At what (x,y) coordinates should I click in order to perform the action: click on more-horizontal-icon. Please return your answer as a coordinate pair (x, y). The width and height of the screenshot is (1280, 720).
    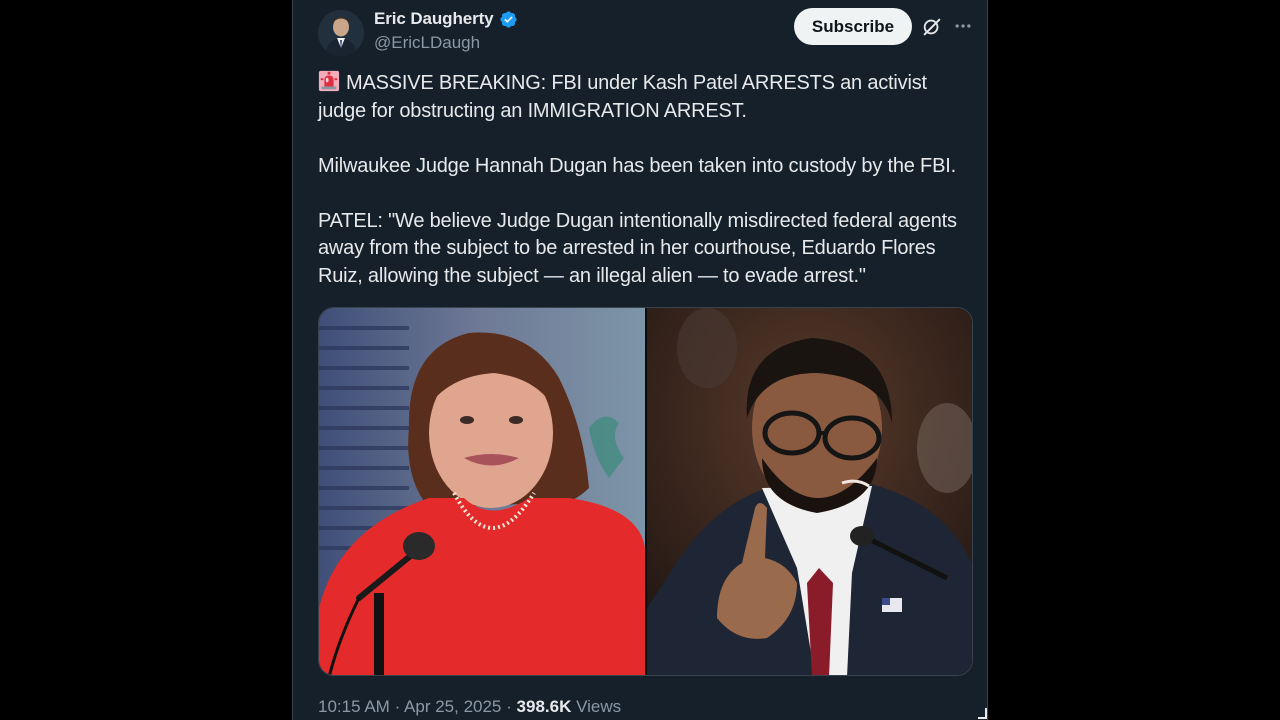
    Looking at the image, I should click on (963, 26).